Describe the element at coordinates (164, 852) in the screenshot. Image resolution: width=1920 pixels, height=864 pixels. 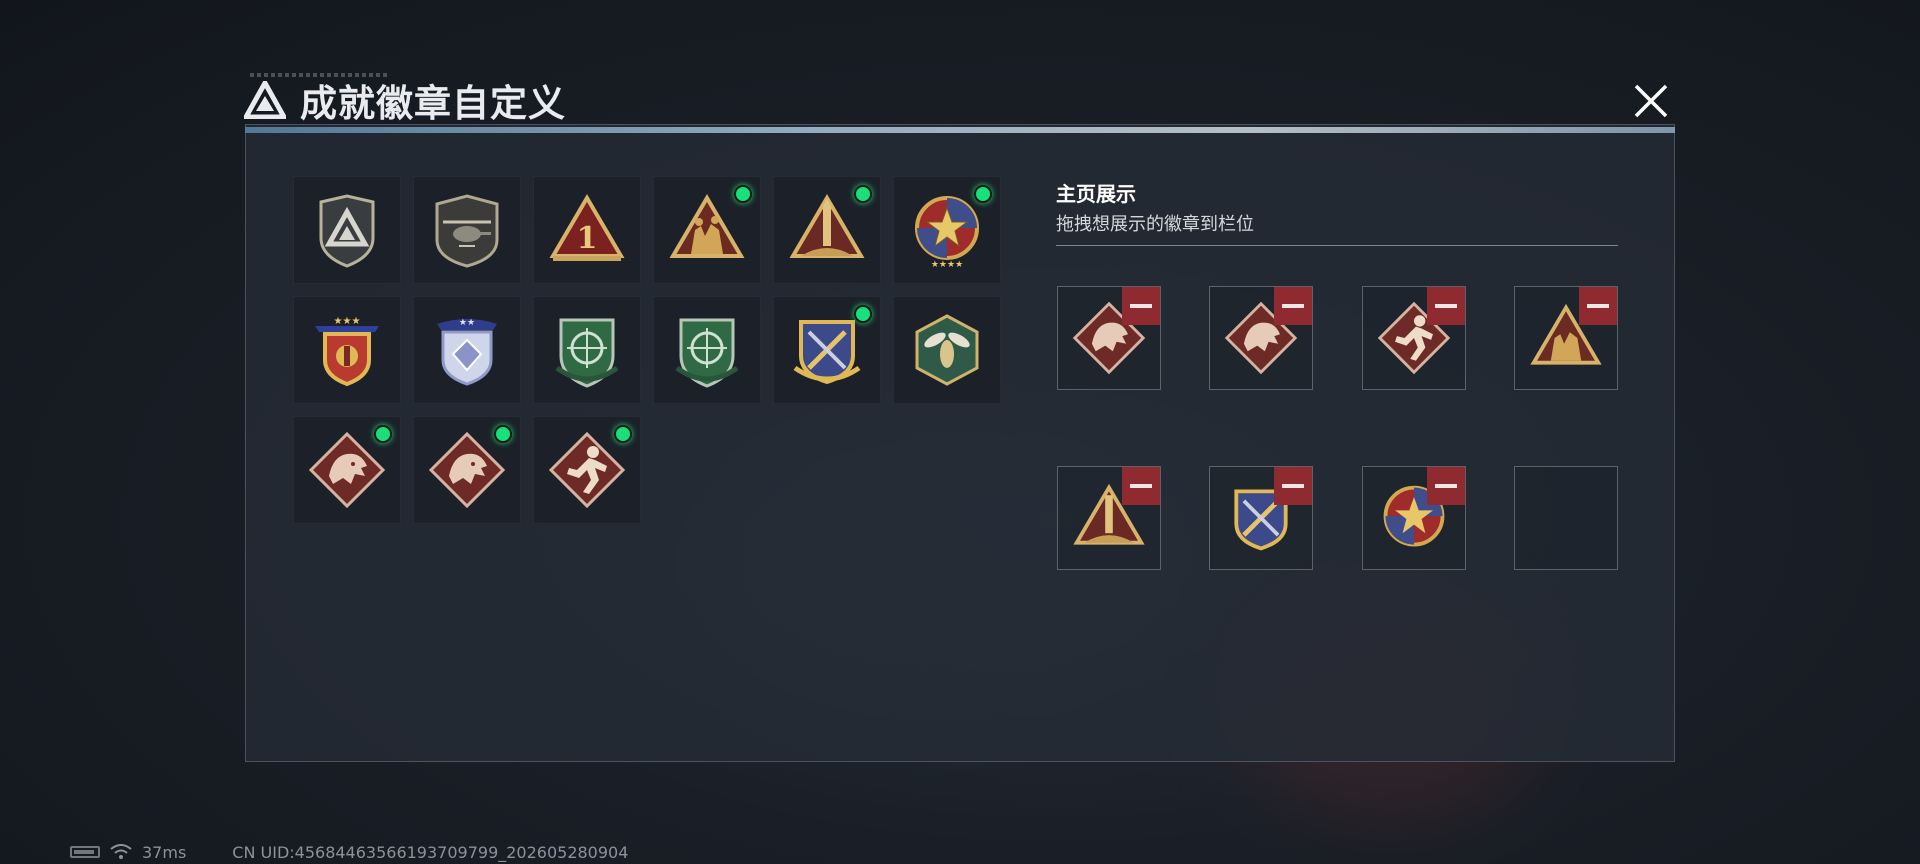
I see `network-ping: 37ms` at that location.